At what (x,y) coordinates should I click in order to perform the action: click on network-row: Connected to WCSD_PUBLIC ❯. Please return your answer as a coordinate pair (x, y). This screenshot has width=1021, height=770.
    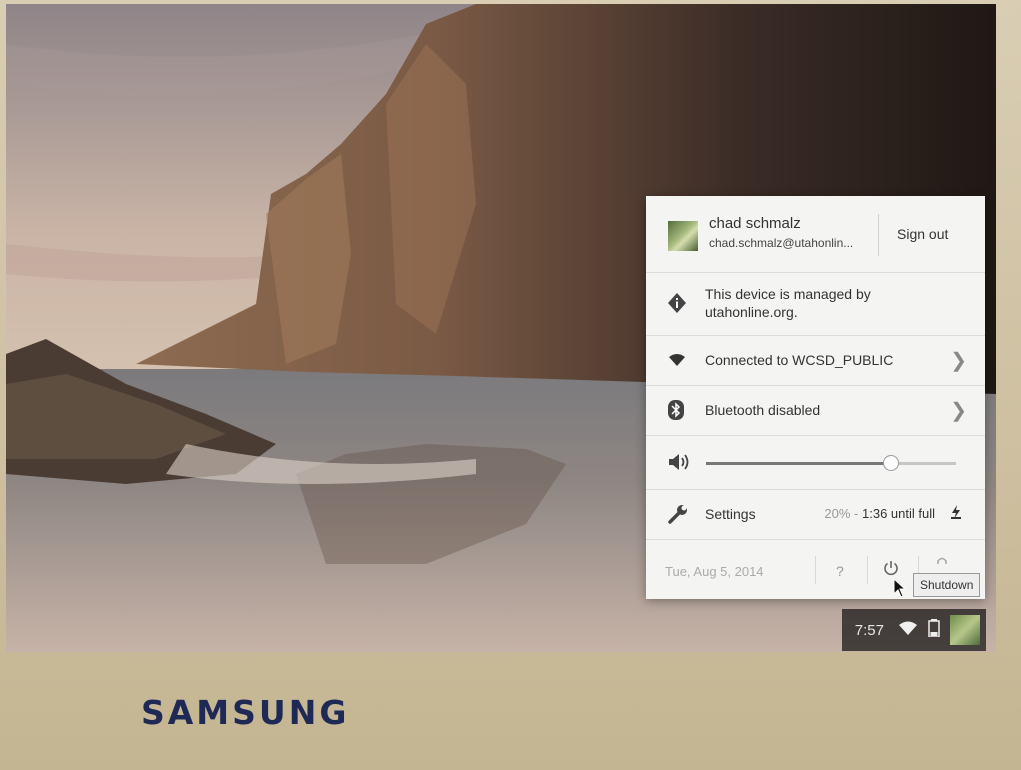
    Looking at the image, I should click on (815, 360).